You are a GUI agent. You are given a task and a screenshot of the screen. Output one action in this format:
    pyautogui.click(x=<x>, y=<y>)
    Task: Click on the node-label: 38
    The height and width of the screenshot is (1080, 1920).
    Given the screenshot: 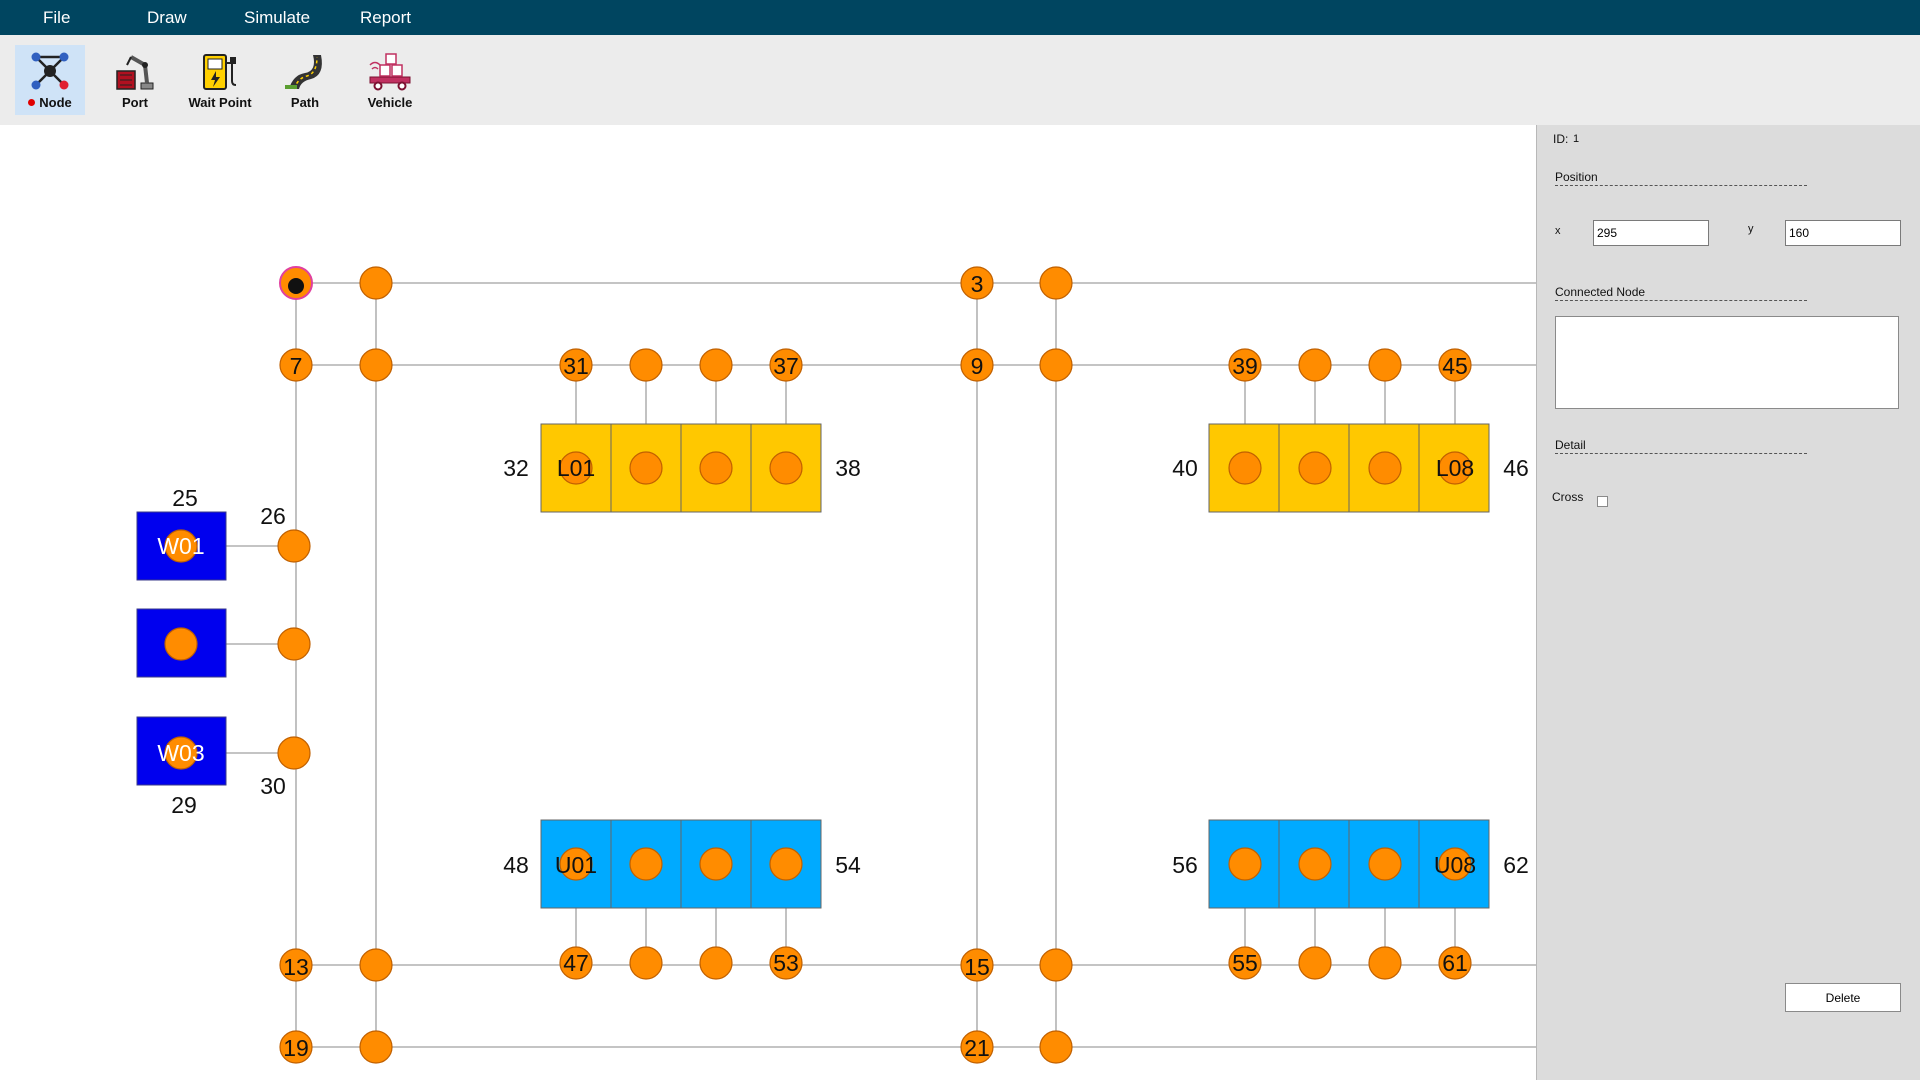 What is the action you would take?
    pyautogui.click(x=848, y=468)
    